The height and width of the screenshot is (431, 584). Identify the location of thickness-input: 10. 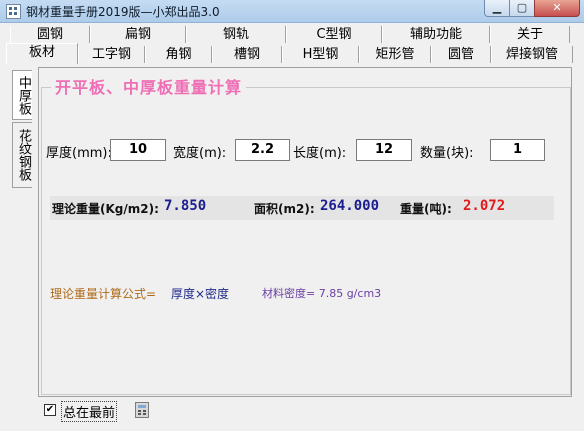
(138, 150).